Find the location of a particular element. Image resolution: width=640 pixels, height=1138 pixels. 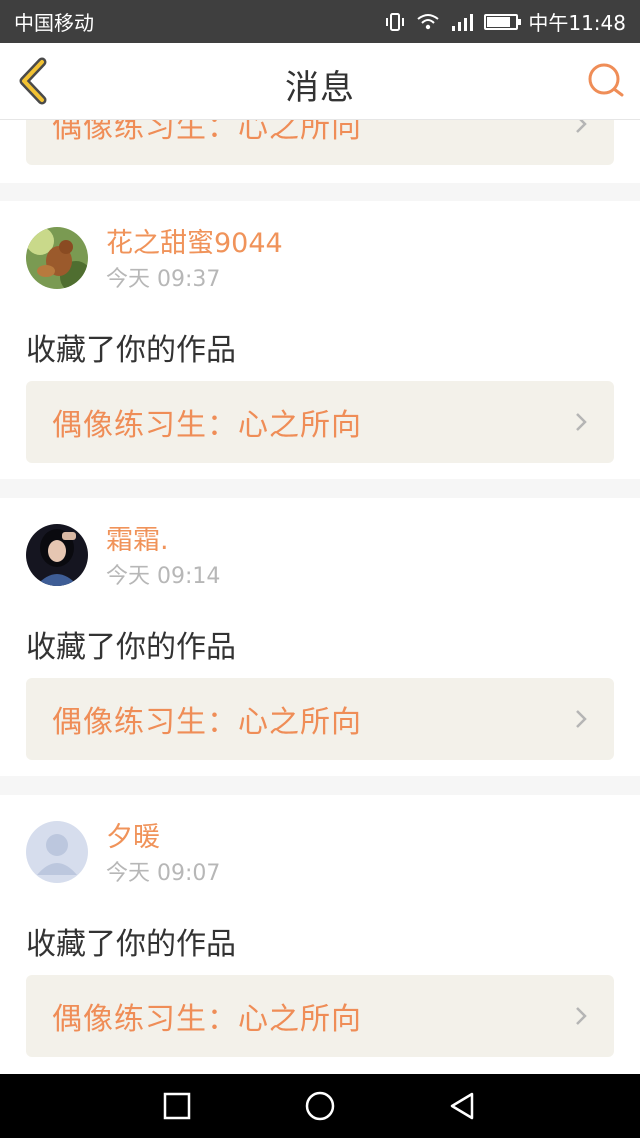

carrier-label: 中国移动 is located at coordinates (54, 23).